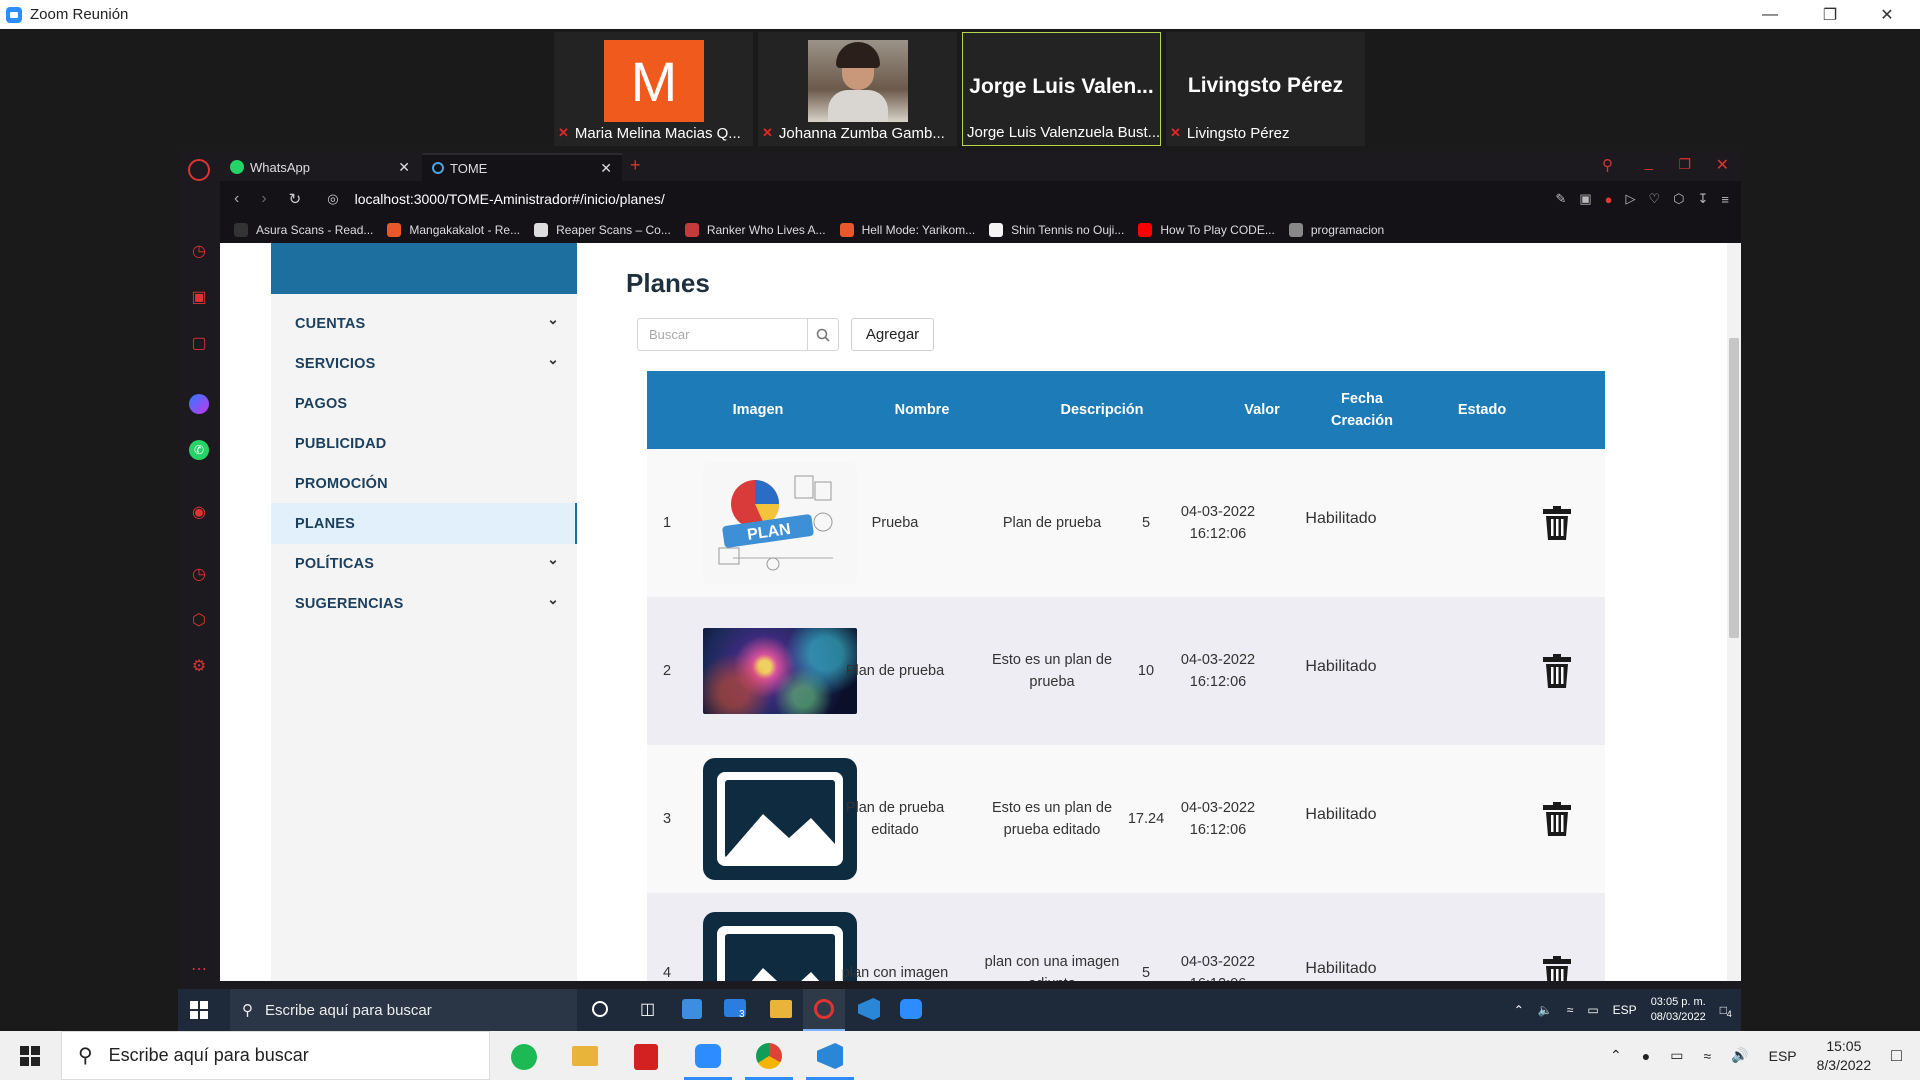 This screenshot has width=1920, height=1080. Describe the element at coordinates (199, 251) in the screenshot. I see `speed-dial-icon: ◷` at that location.